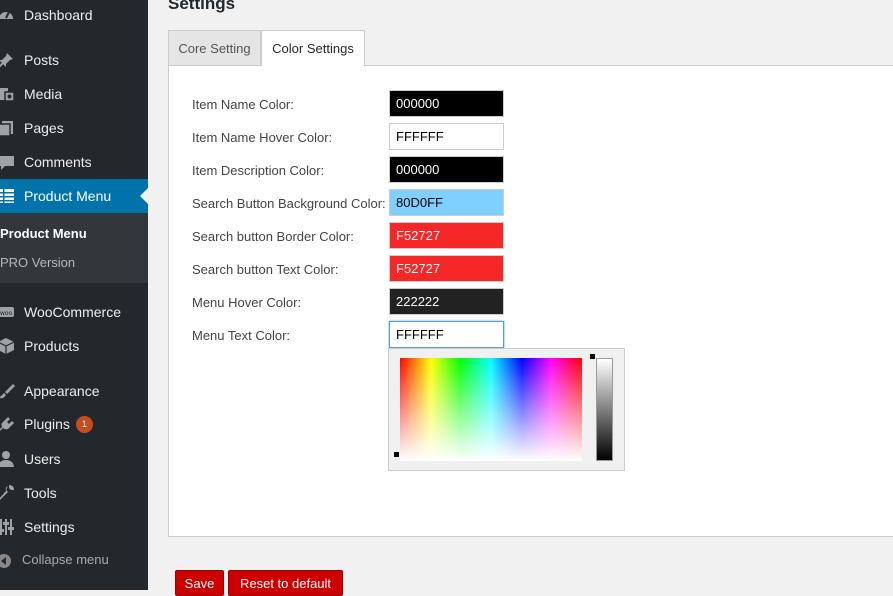  I want to click on saturation-marker, so click(396, 454).